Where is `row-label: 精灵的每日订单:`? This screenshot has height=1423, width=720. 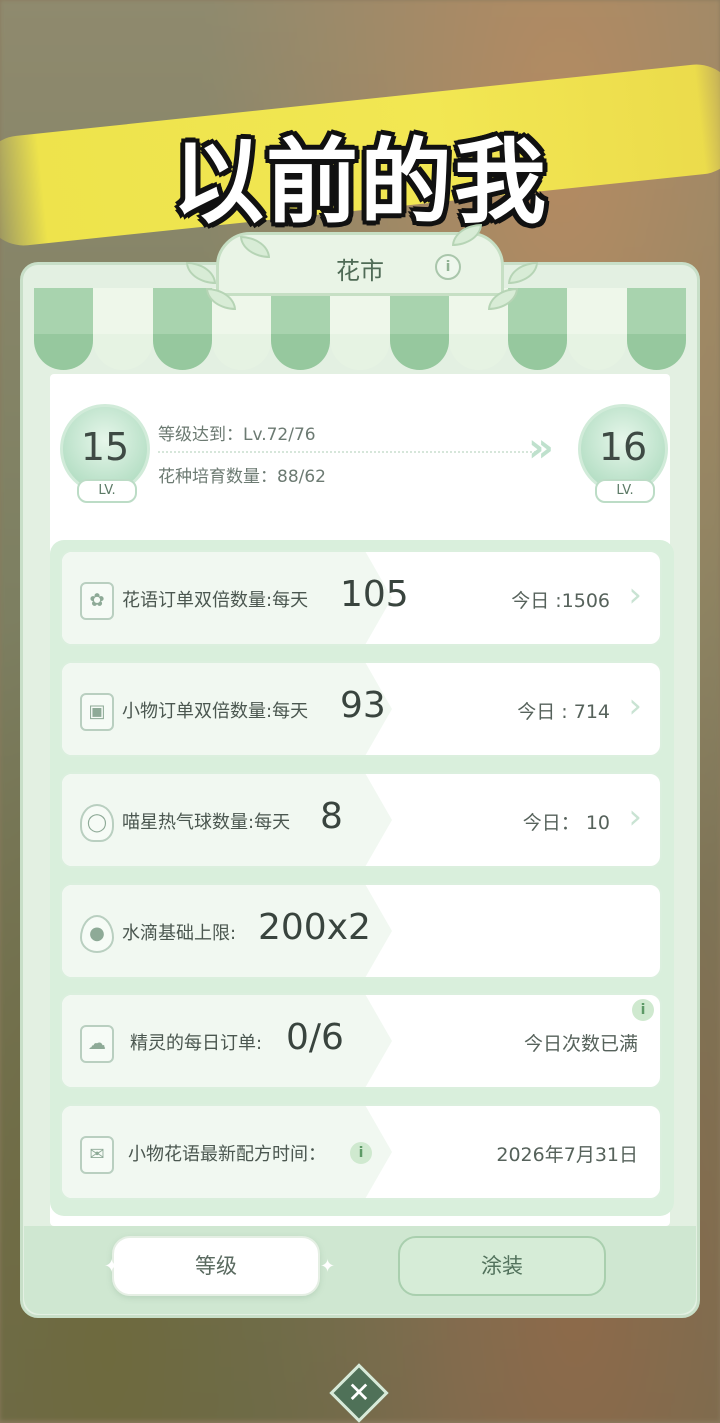
row-label: 精灵的每日订单: is located at coordinates (196, 1043).